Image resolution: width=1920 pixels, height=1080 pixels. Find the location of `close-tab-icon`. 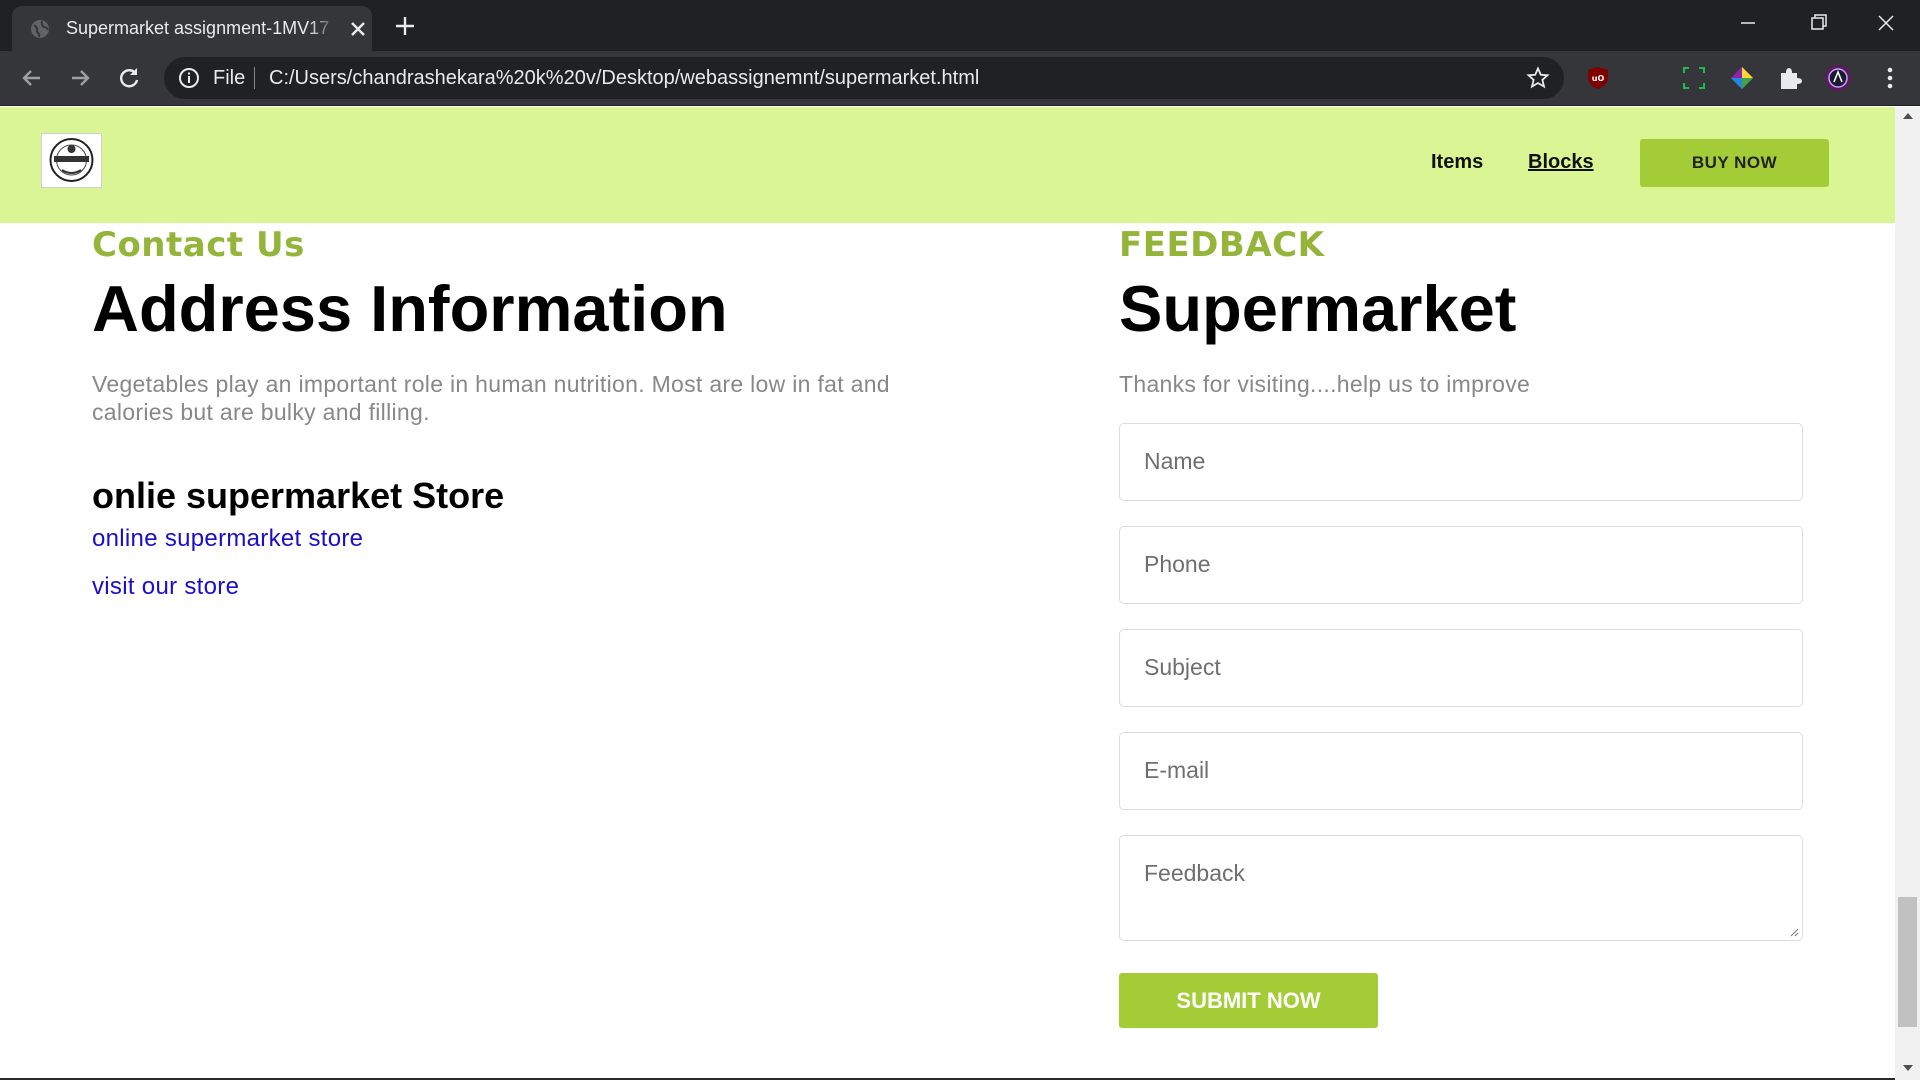

close-tab-icon is located at coordinates (358, 29).